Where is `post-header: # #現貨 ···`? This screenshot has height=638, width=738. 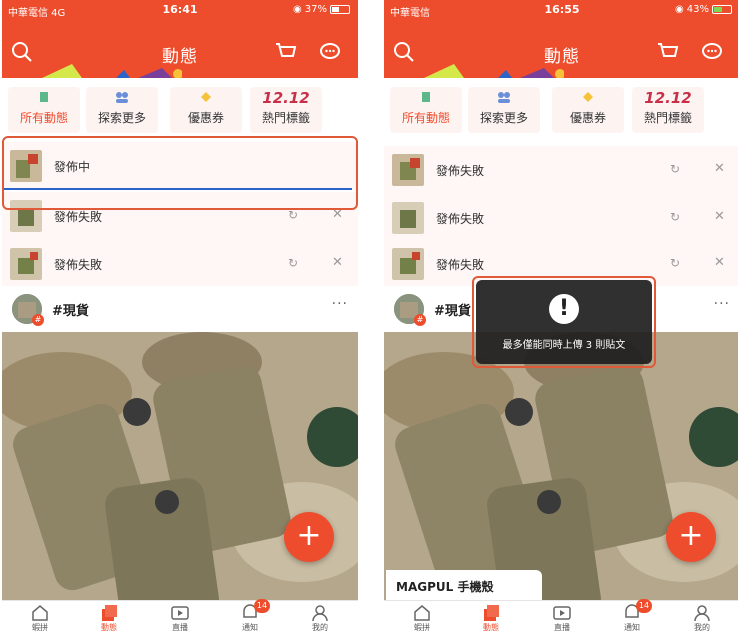 post-header: # #現貨 ··· is located at coordinates (180, 309).